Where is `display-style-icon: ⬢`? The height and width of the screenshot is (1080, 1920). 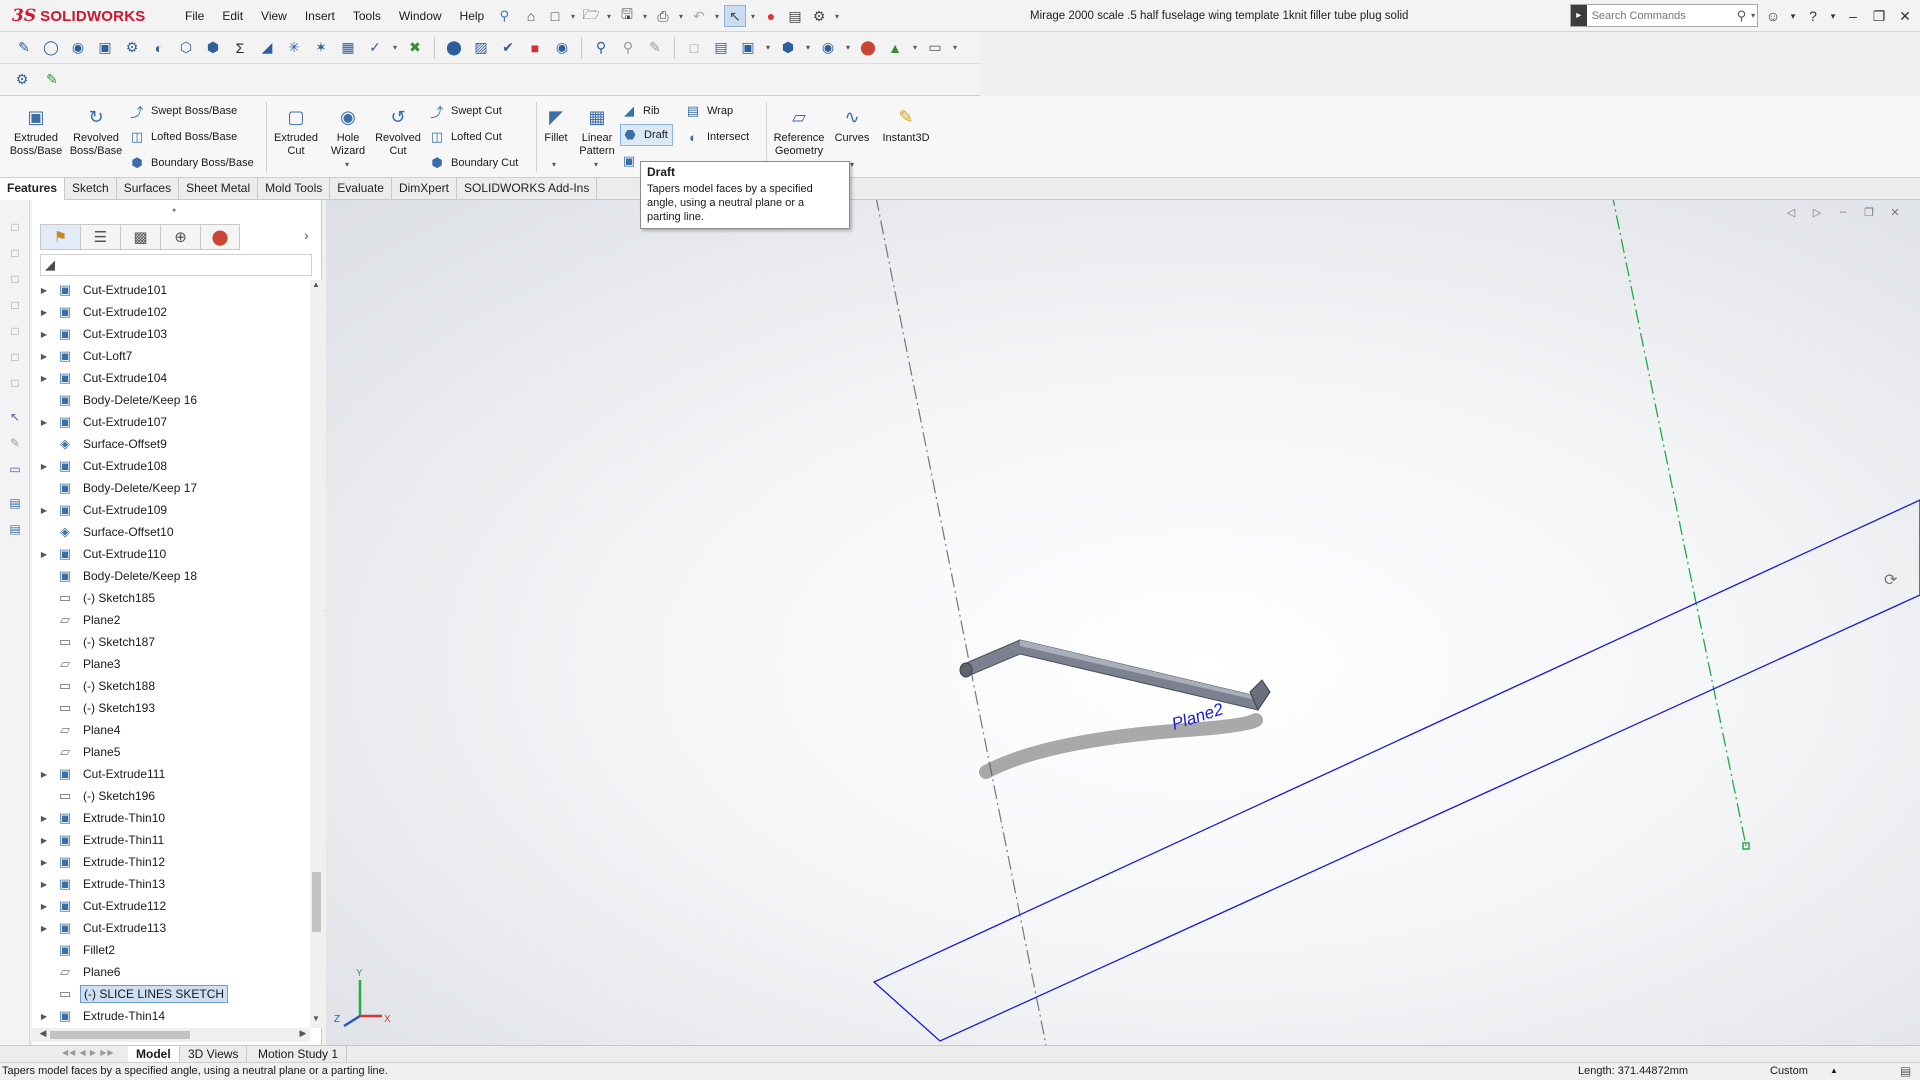 display-style-icon: ⬢ is located at coordinates (788, 48).